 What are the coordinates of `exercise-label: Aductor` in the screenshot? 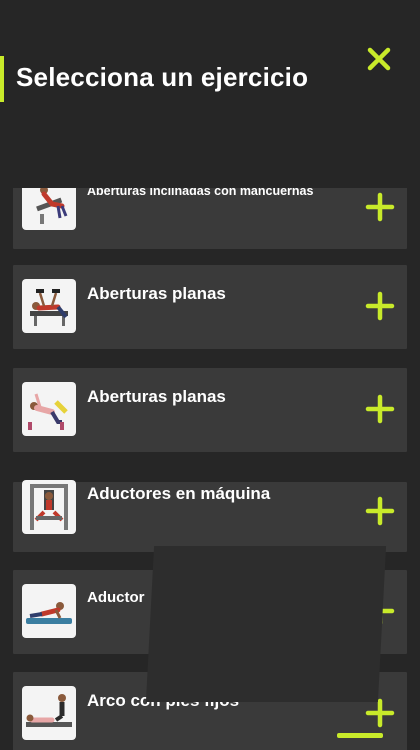 It's located at (116, 597).